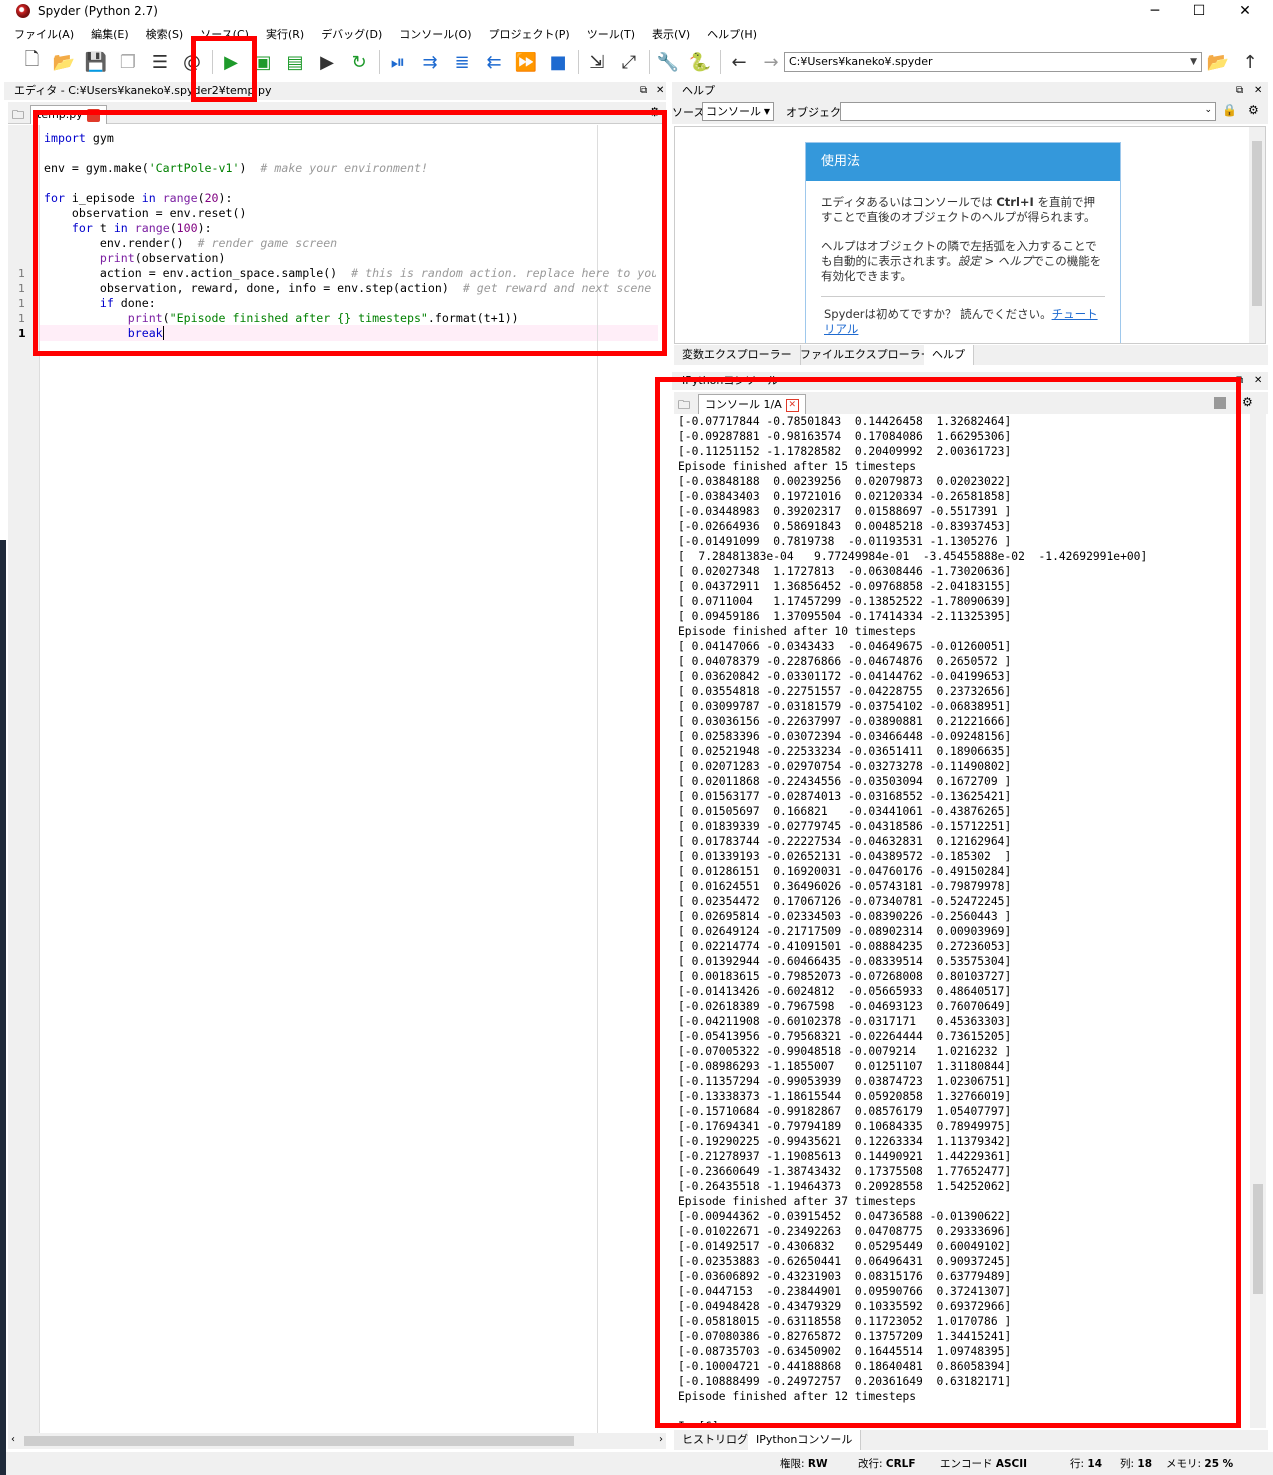  Describe the element at coordinates (327, 62) in the screenshot. I see `run-selection-icon: ▶` at that location.